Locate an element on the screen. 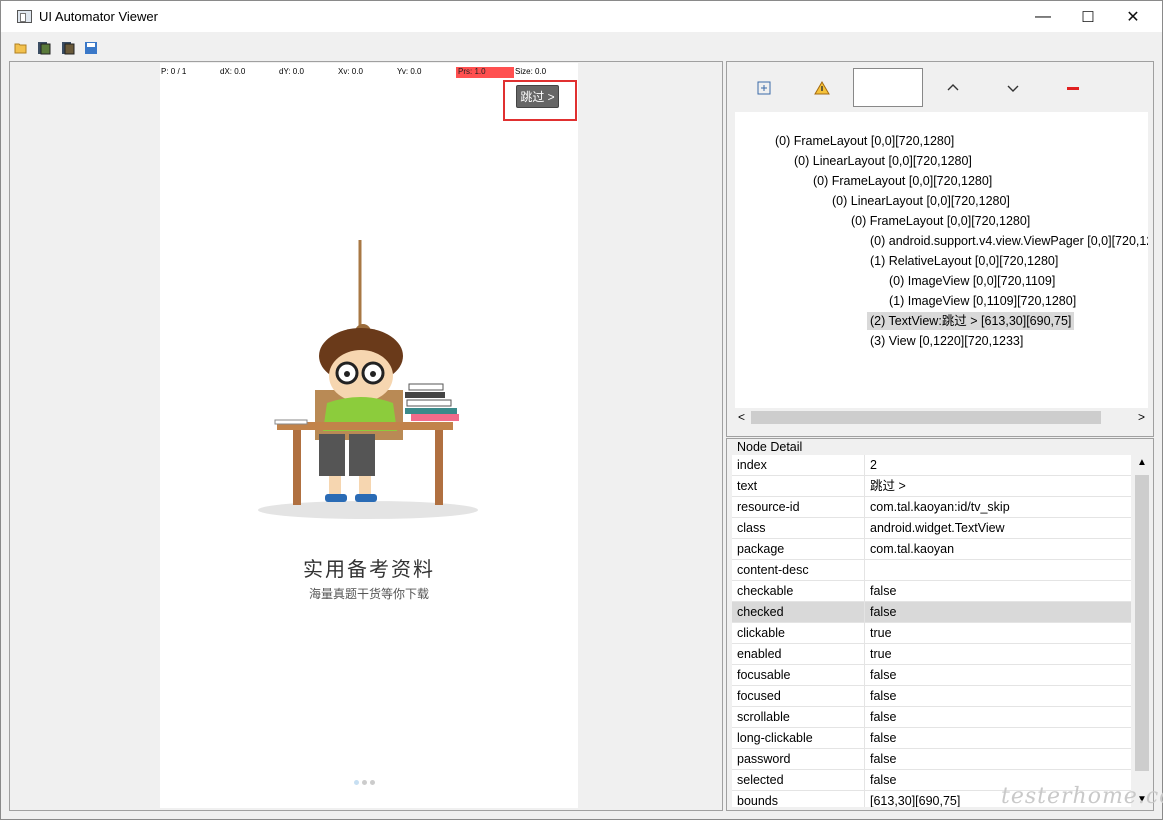  node-detail-label: Node Detail is located at coordinates (770, 447).